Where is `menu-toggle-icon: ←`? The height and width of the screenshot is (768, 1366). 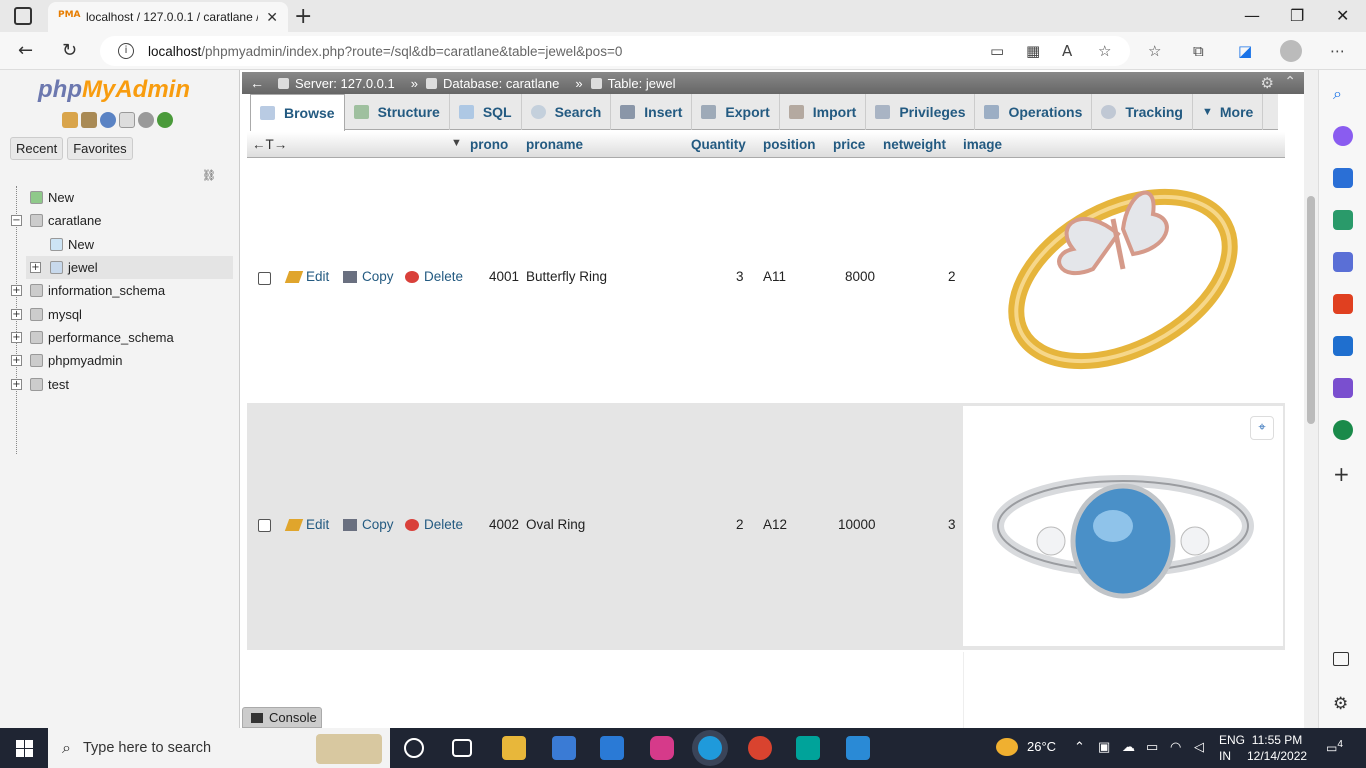 menu-toggle-icon: ← is located at coordinates (257, 83).